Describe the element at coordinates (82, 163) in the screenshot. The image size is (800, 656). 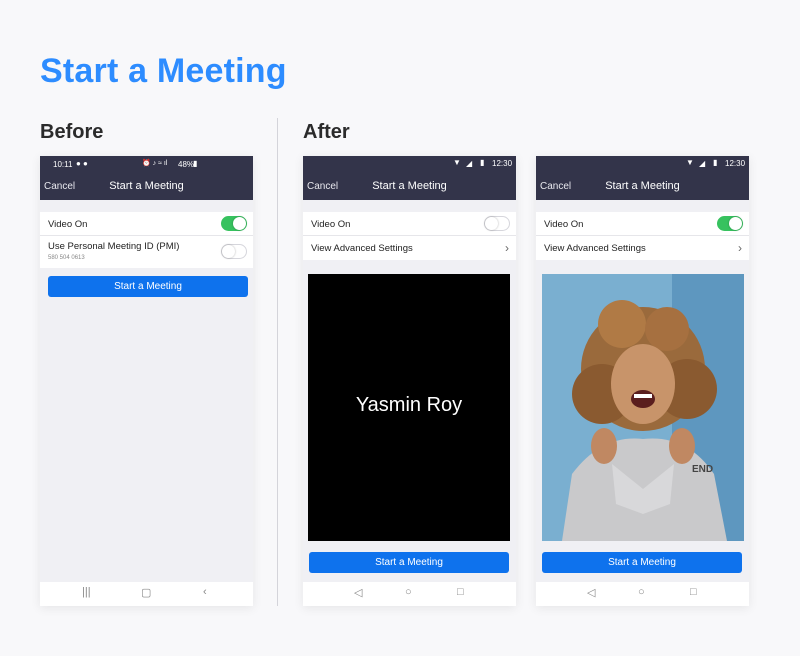
I see `notification-icons: ● ●` at that location.